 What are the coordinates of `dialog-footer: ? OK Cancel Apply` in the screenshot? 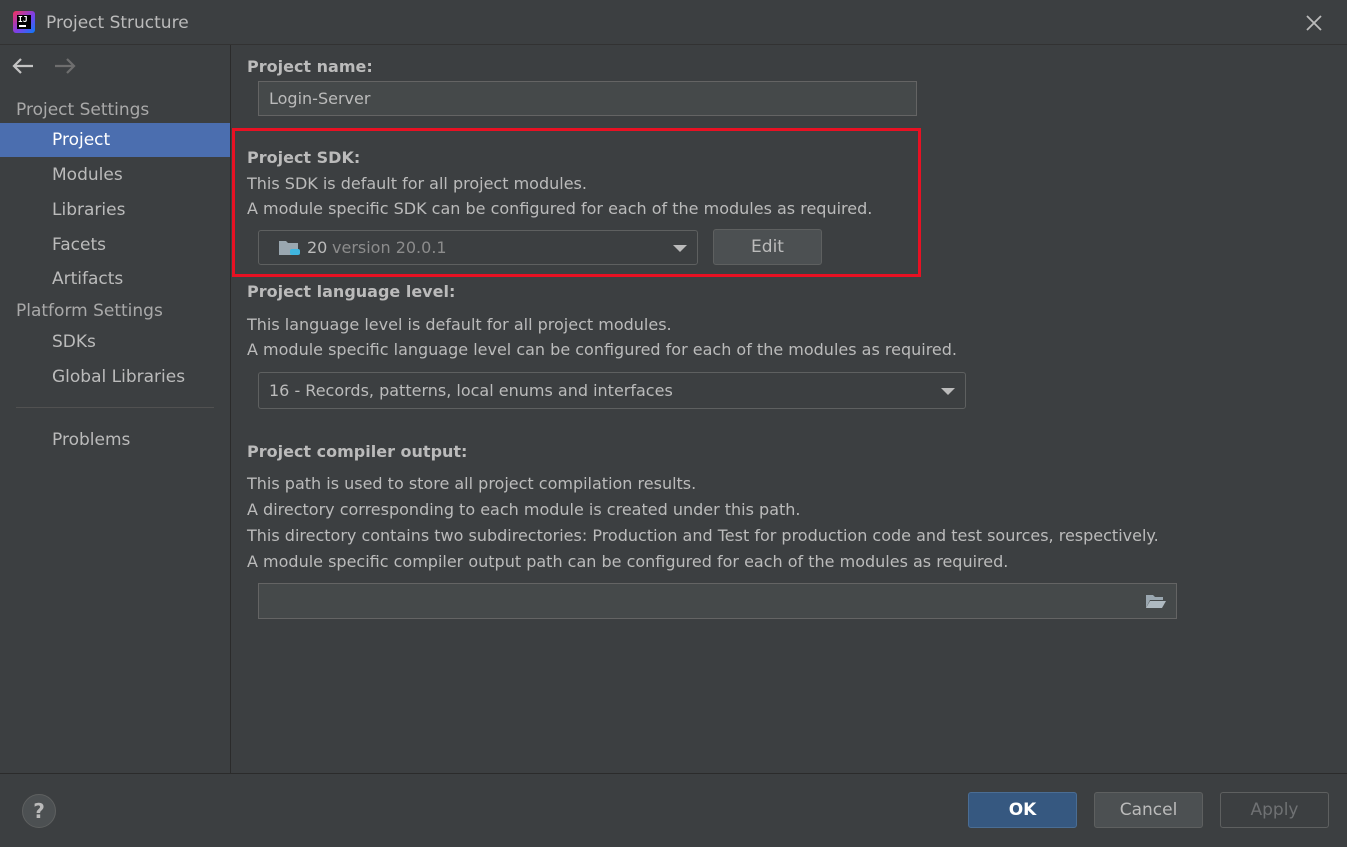 It's located at (673, 810).